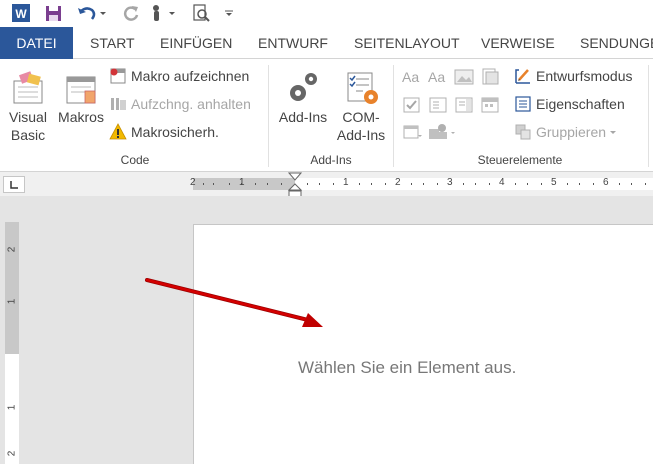 The width and height of the screenshot is (653, 464). Describe the element at coordinates (91, 13) in the screenshot. I see `undo-icon` at that location.